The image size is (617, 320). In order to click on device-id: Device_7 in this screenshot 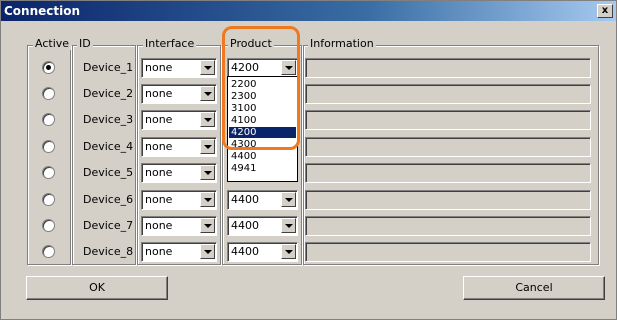, I will do `click(108, 225)`.